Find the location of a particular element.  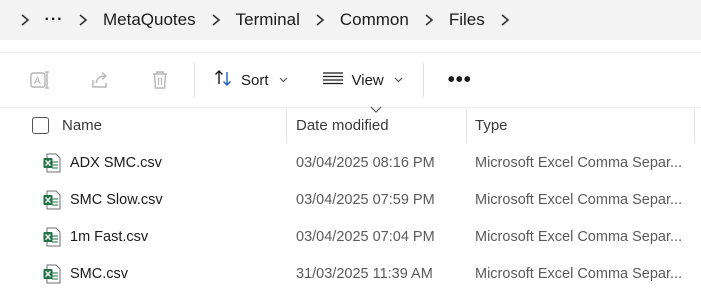

sort-caret-icon is located at coordinates (376, 109).